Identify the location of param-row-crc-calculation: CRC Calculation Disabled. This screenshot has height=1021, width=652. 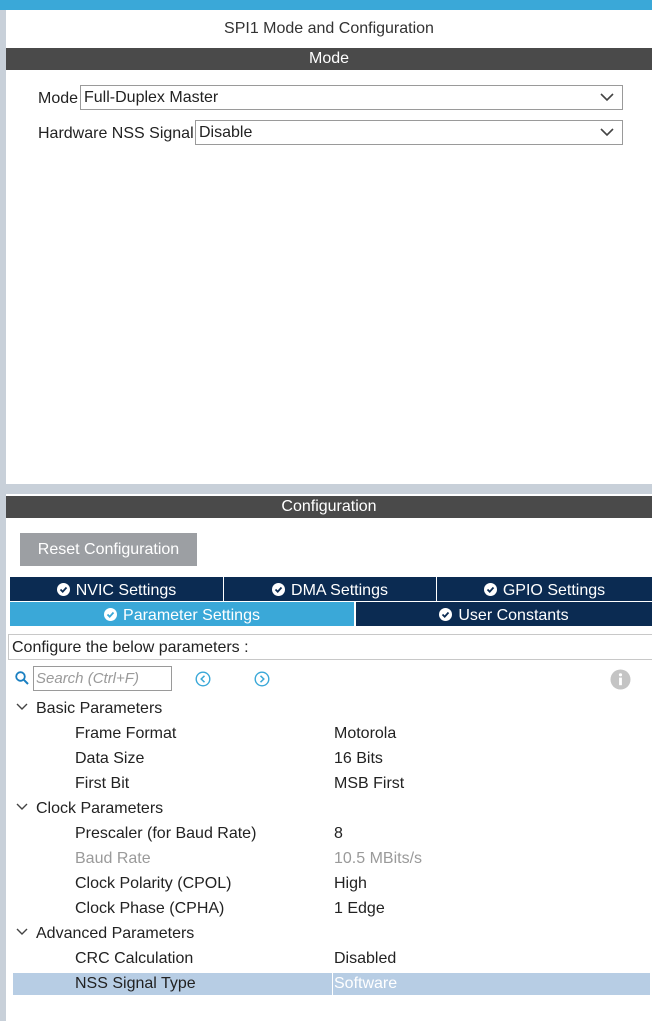
(331, 959).